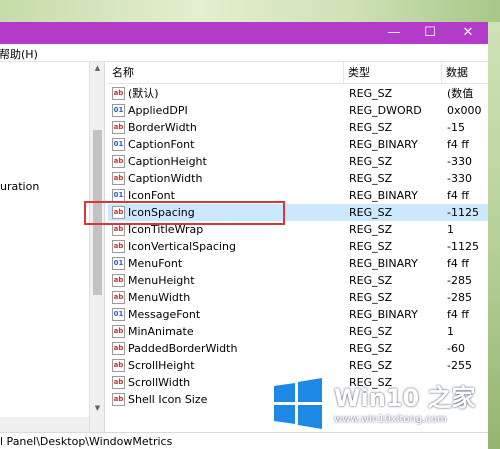  What do you see at coordinates (460, 93) in the screenshot?
I see `value-data: (数值` at bounding box center [460, 93].